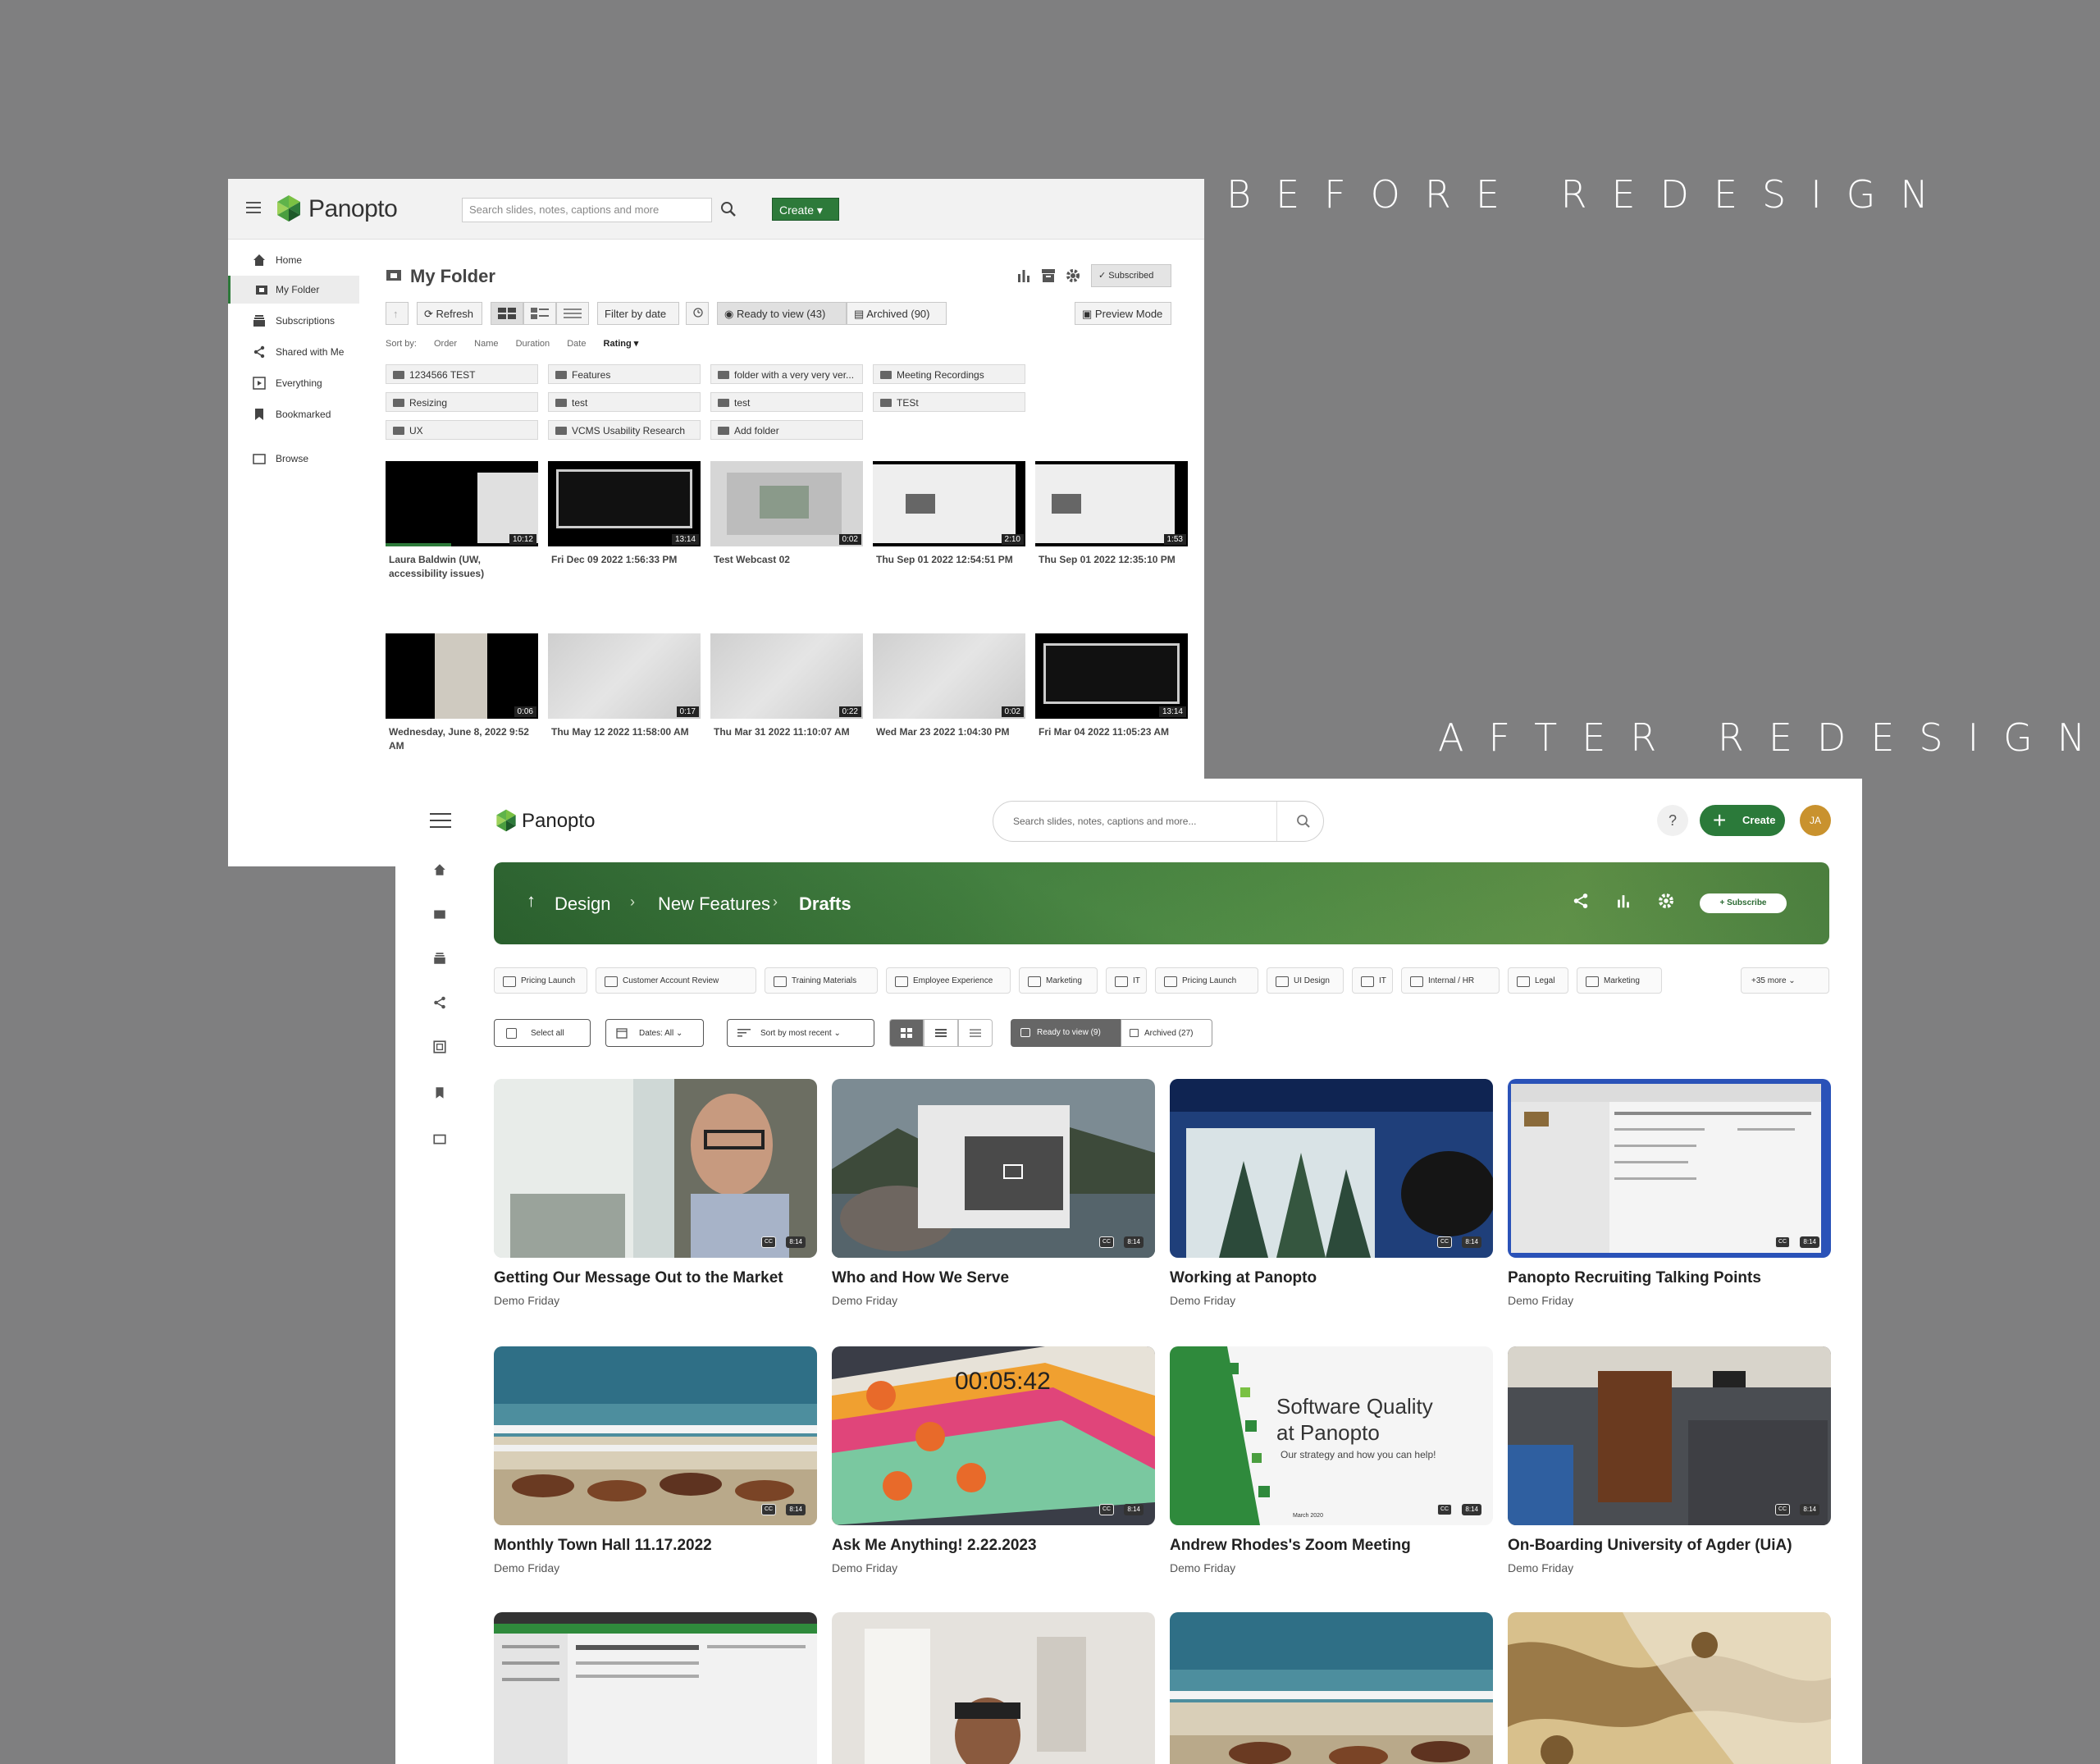 The image size is (2100, 1764). What do you see at coordinates (294, 321) in the screenshot?
I see `sidebar-item-subscriptions: Subscriptions` at bounding box center [294, 321].